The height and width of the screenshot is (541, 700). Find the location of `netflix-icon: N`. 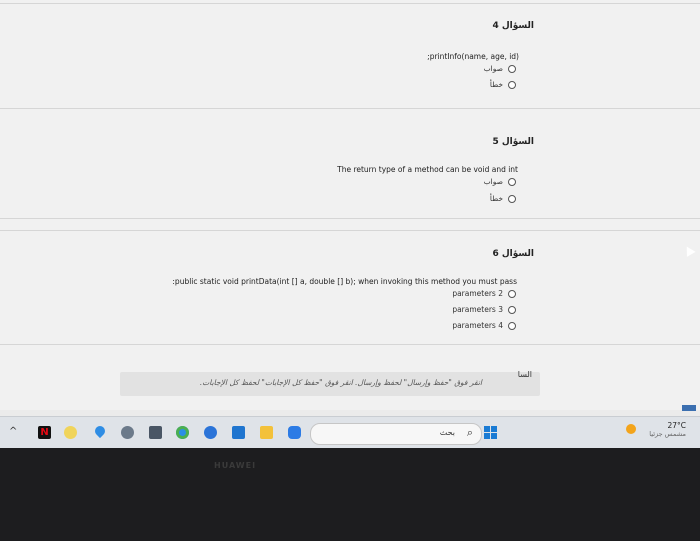

netflix-icon: N is located at coordinates (44, 432).